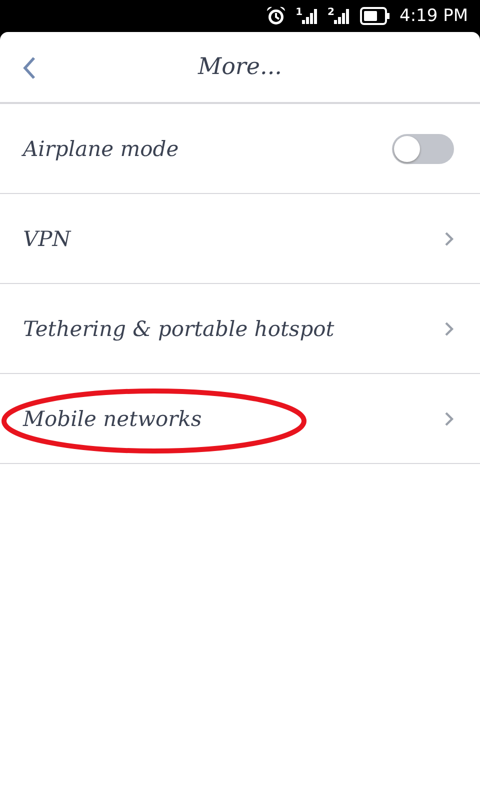 The width and height of the screenshot is (480, 800). What do you see at coordinates (434, 16) in the screenshot?
I see `clock-time: 4:19 PM` at bounding box center [434, 16].